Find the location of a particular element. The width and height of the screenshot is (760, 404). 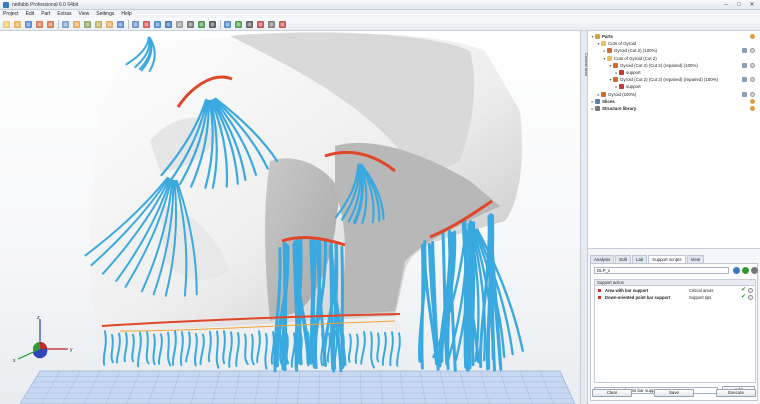

tree-node: ▾ Cuts of Gyroid is located at coordinates (616, 43).